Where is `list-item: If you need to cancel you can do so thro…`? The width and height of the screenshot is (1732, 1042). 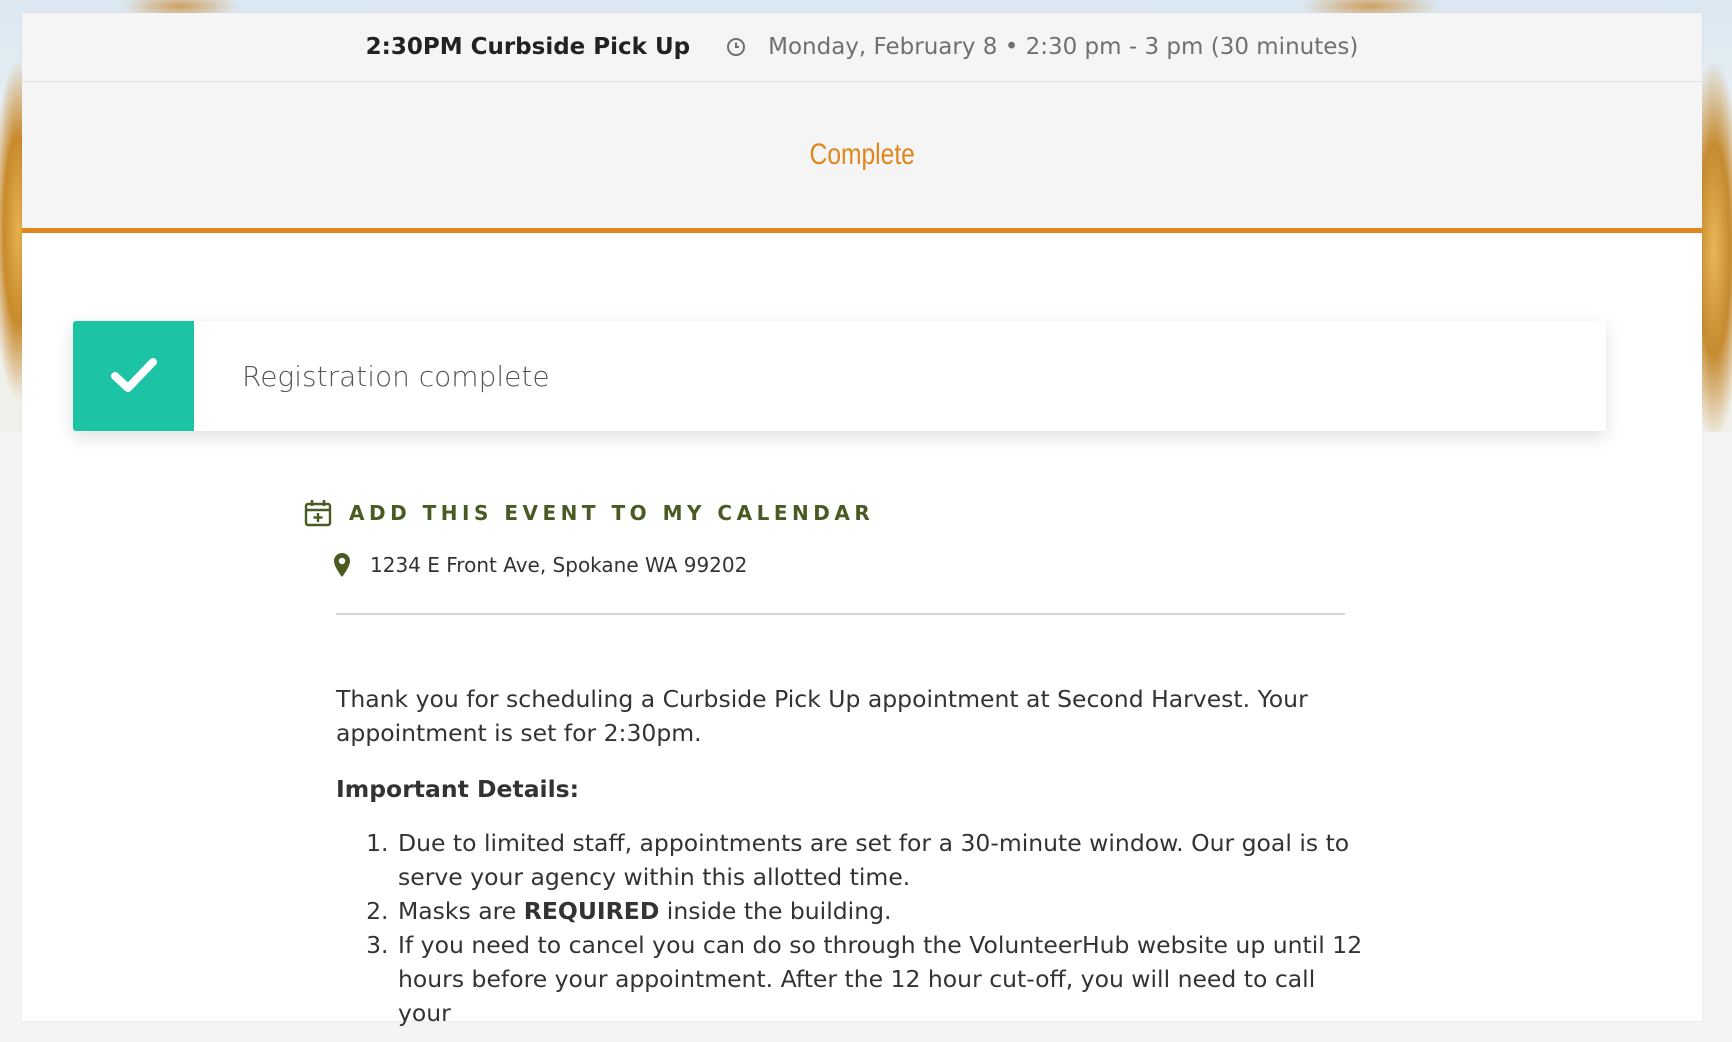 list-item: If you need to cancel you can do so thro… is located at coordinates (881, 979).